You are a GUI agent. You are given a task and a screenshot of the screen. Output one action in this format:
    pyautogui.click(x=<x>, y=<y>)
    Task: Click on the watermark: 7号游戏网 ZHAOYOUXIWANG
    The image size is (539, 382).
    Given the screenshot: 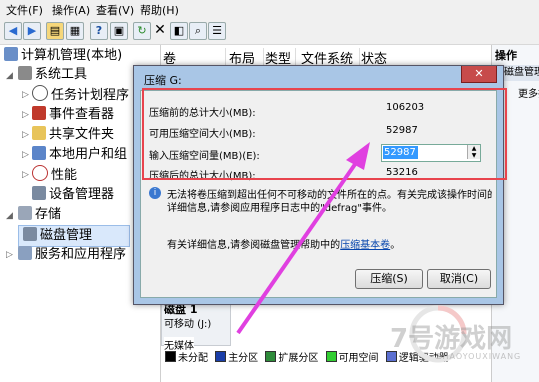 What is the action you would take?
    pyautogui.click(x=454, y=341)
    